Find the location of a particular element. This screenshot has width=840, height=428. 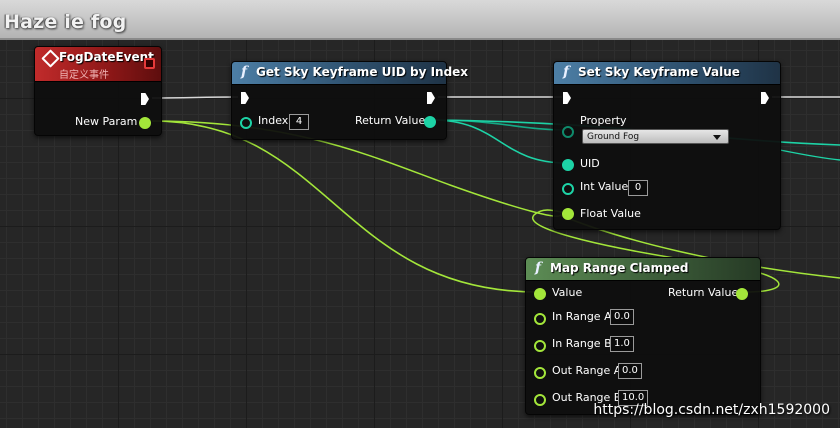

uid-label: UID is located at coordinates (590, 163).